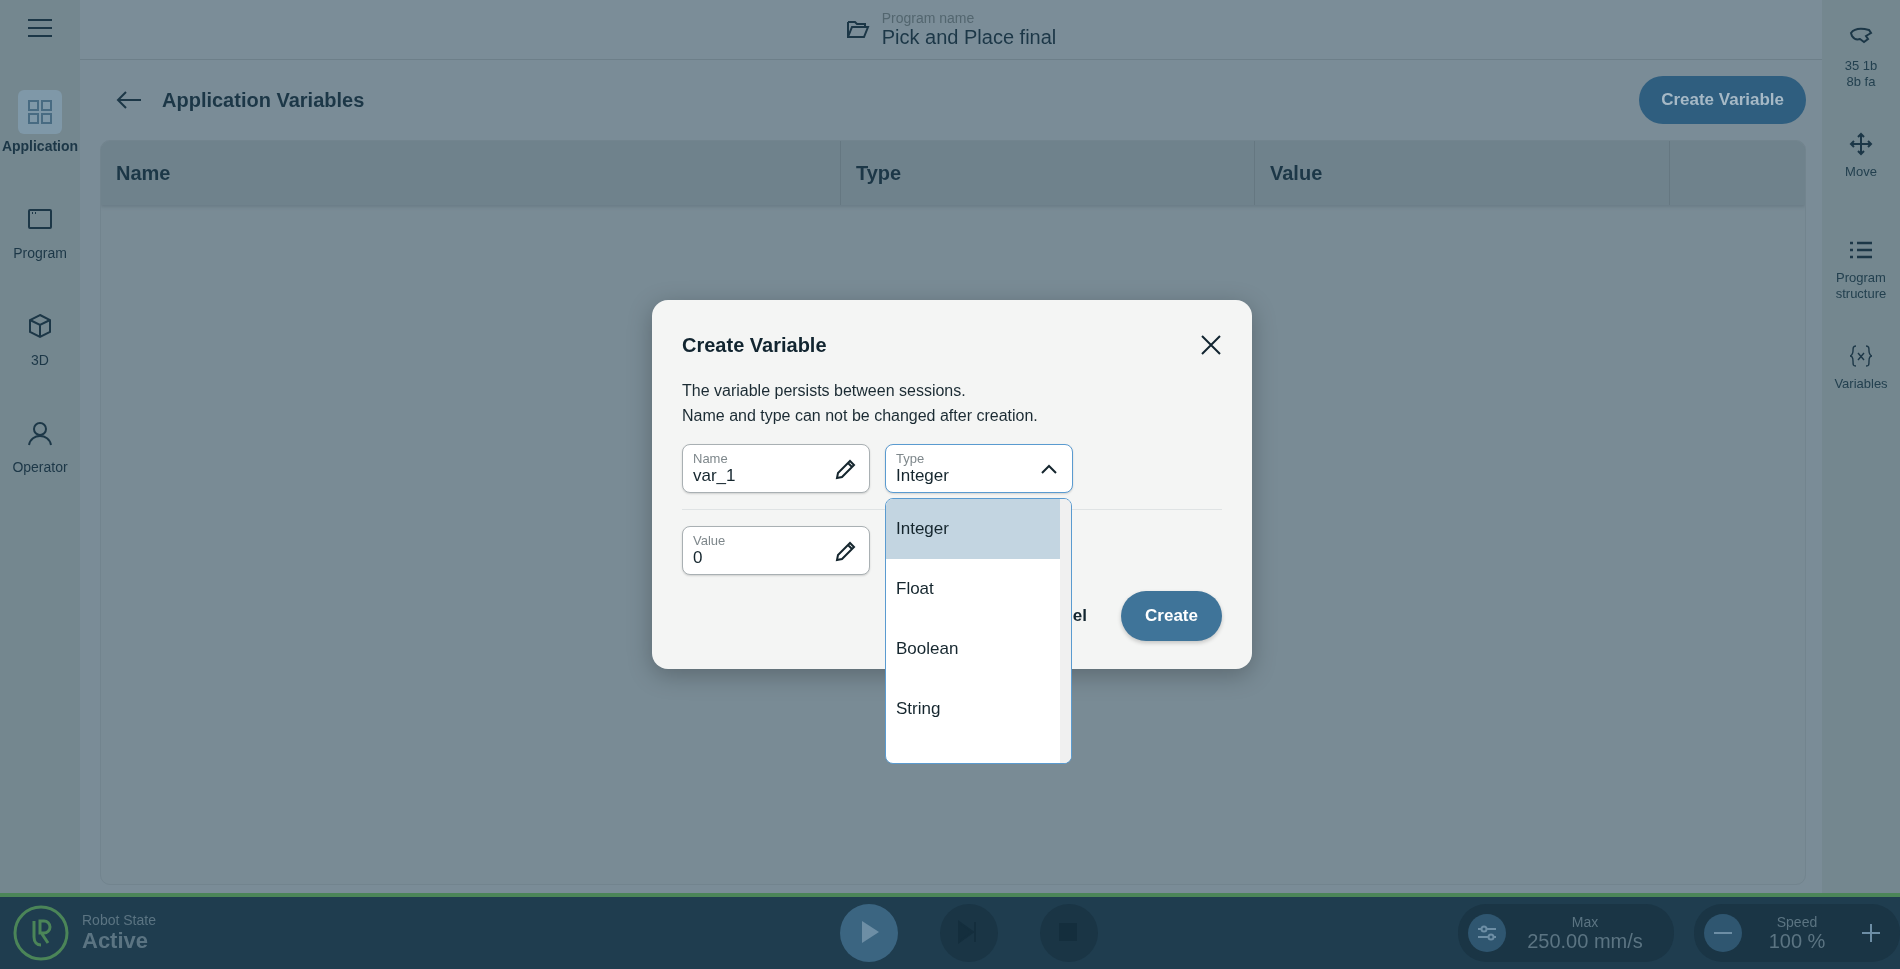 The height and width of the screenshot is (969, 1900). I want to click on robot-logo-icon, so click(41, 933).